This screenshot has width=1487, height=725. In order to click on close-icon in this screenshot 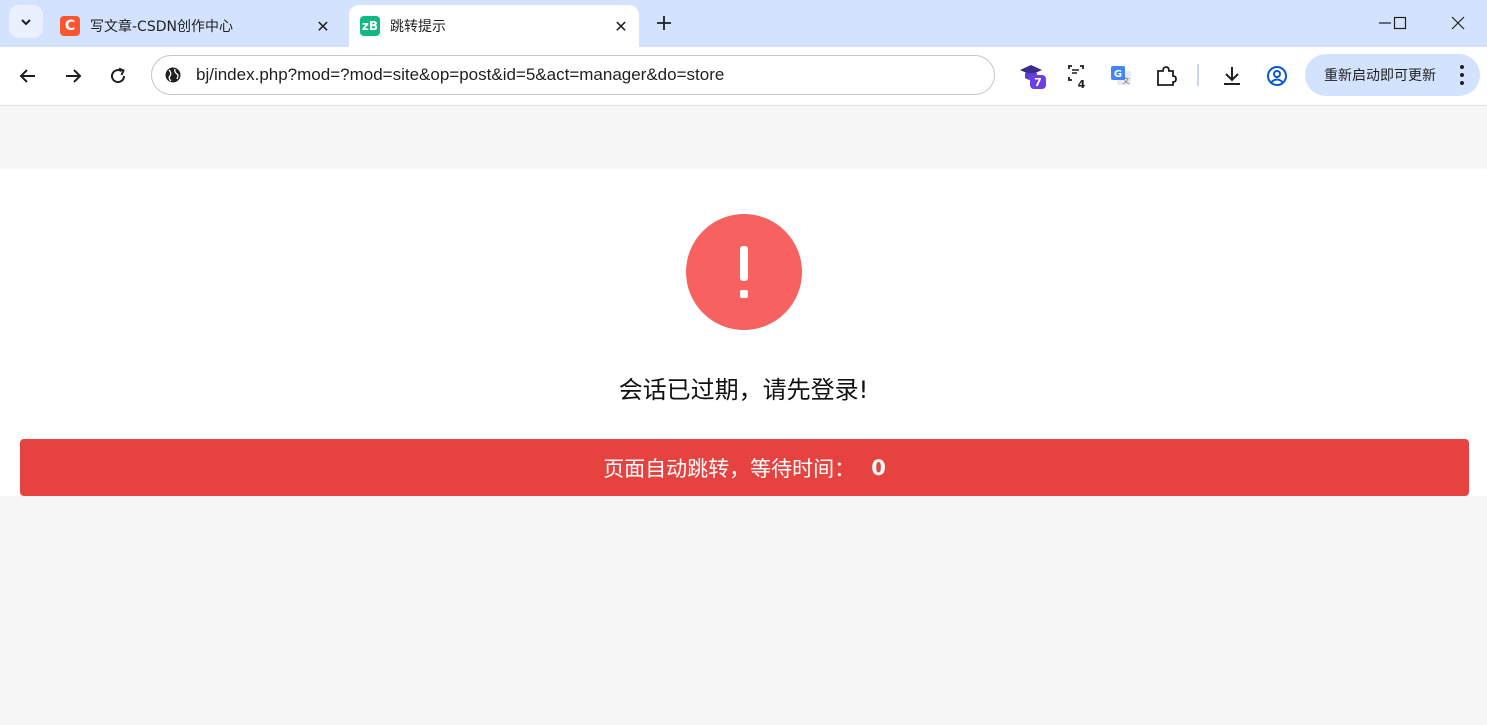, I will do `click(1458, 23)`.